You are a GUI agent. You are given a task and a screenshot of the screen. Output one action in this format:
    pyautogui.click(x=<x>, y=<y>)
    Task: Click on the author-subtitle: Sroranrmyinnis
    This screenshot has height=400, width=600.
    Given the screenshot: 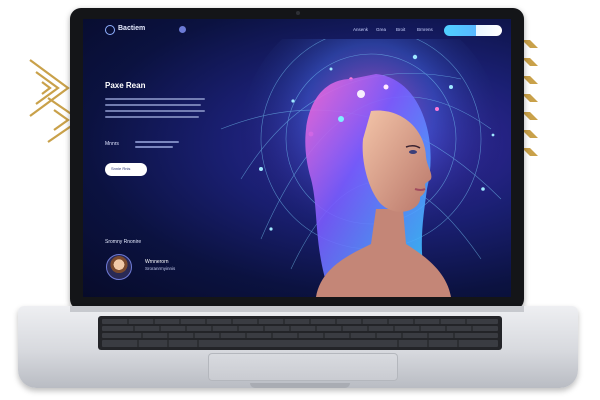 What is the action you would take?
    pyautogui.click(x=160, y=268)
    